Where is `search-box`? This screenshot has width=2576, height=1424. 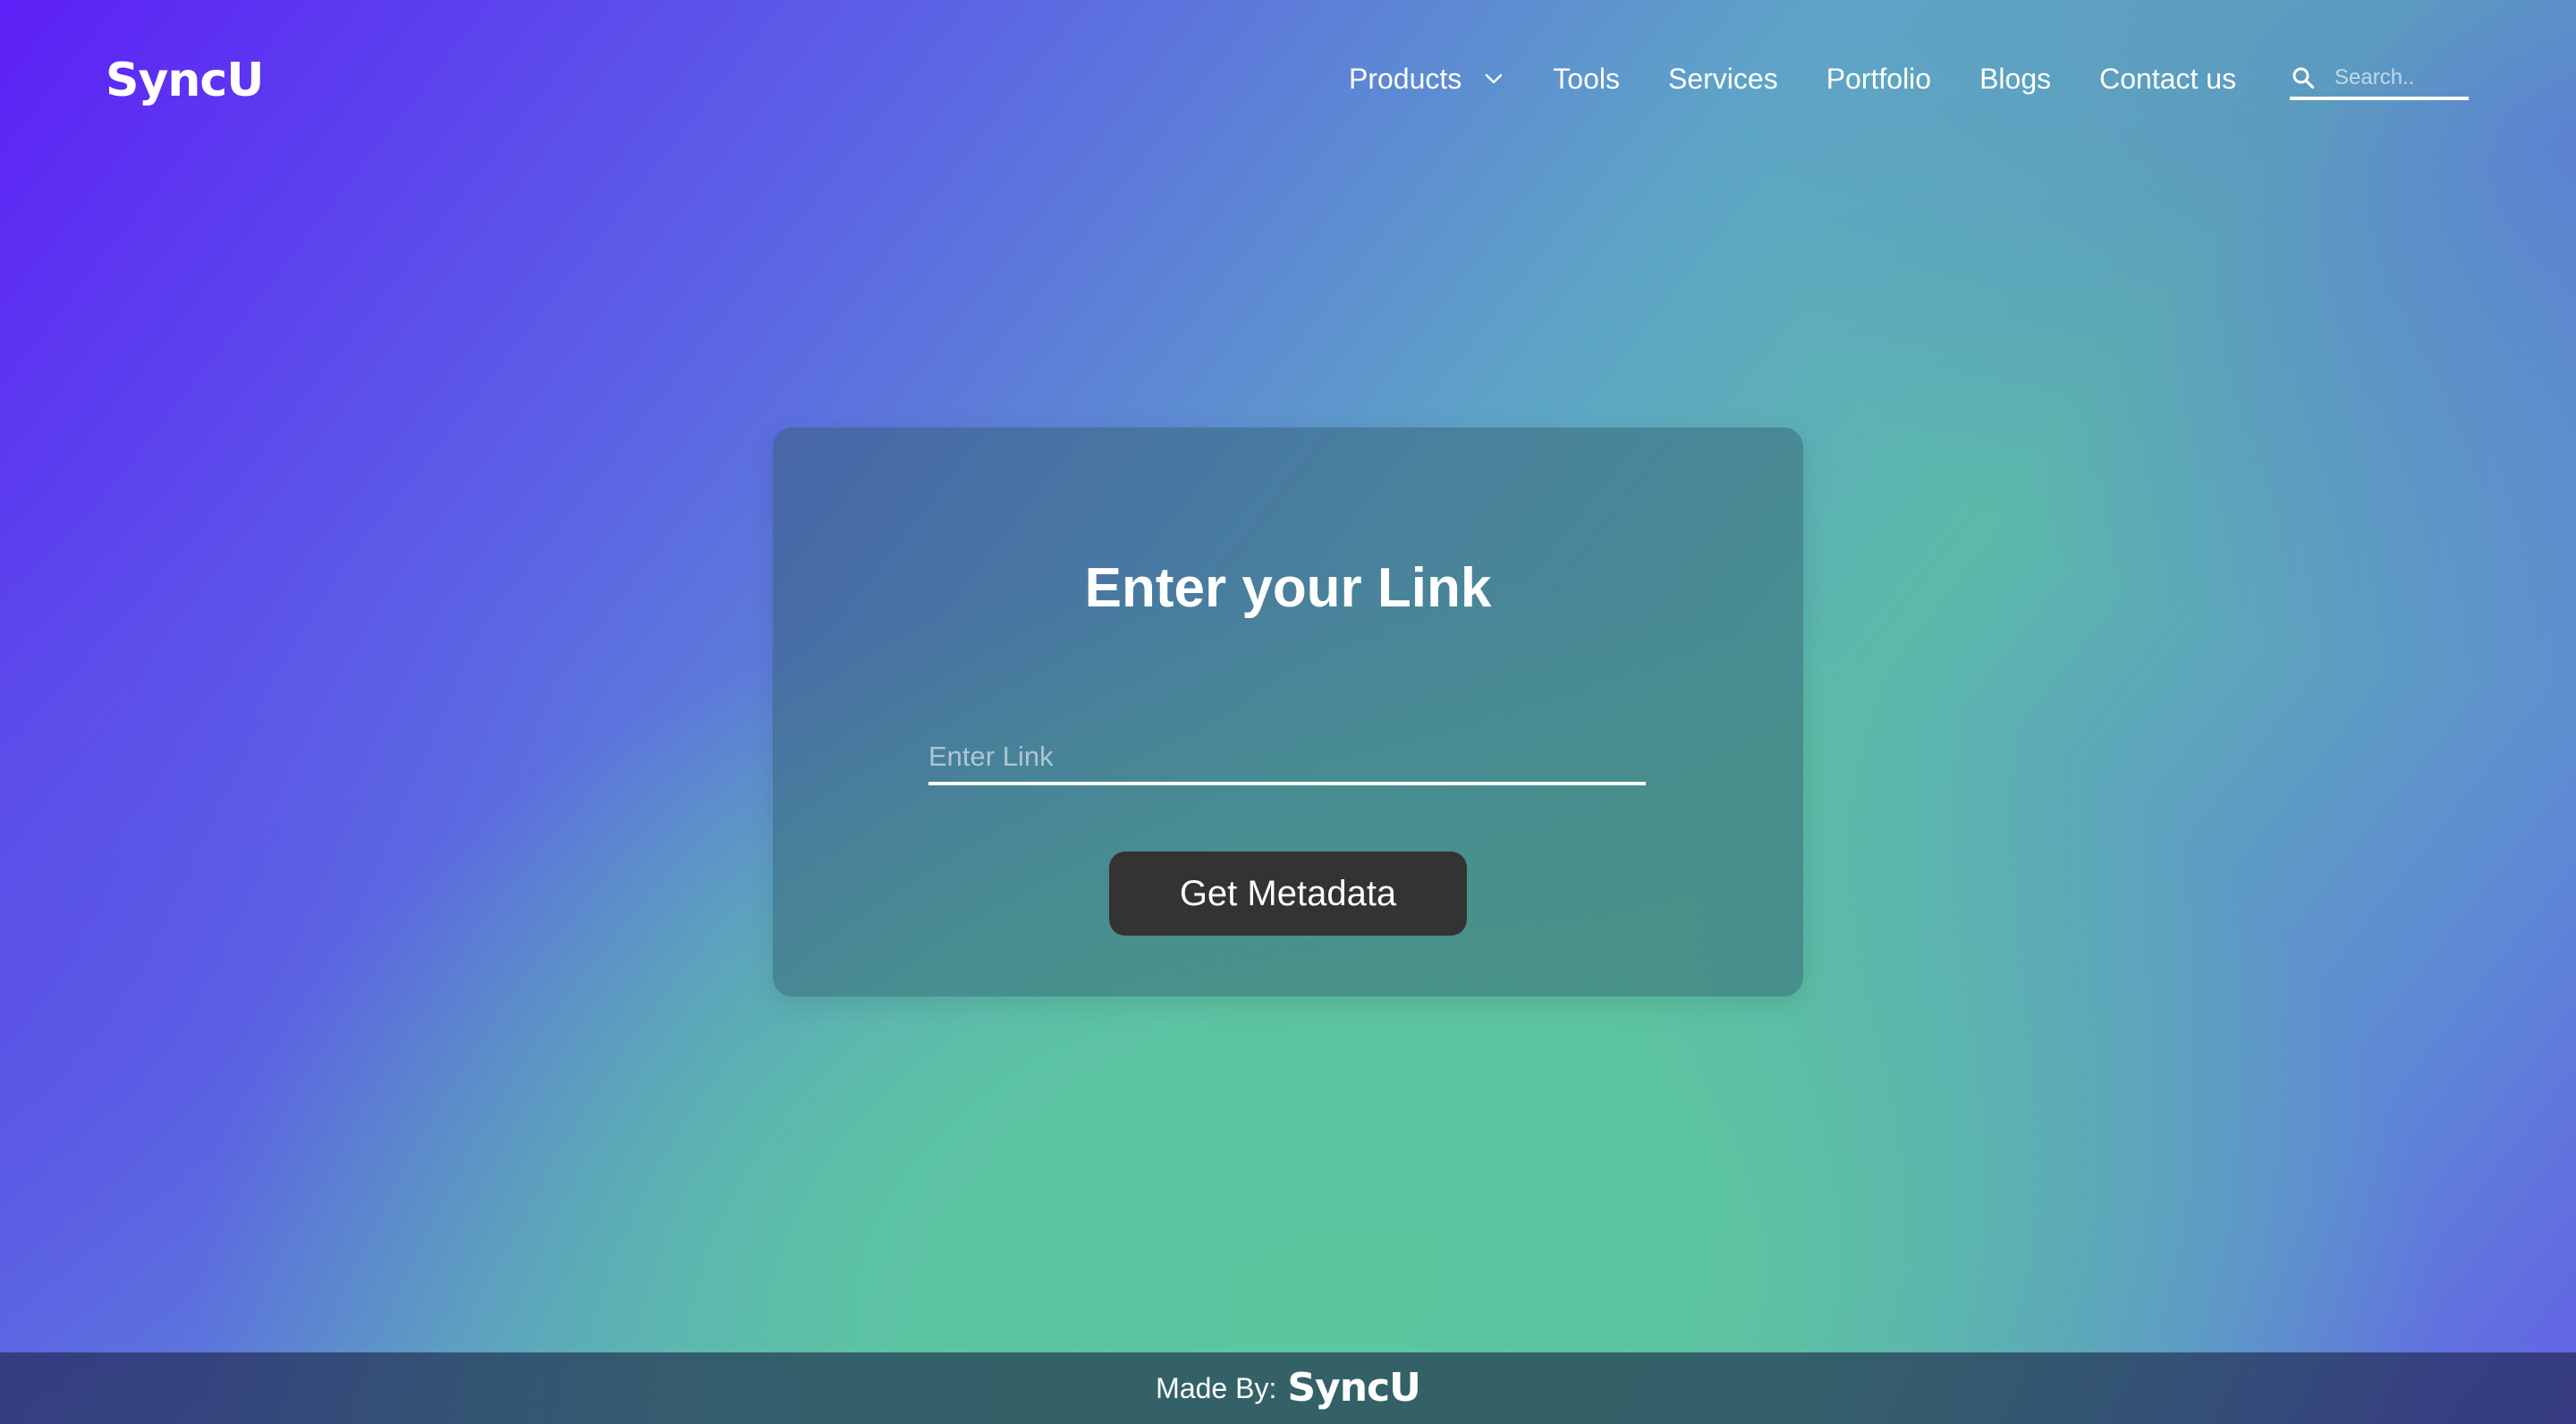 search-box is located at coordinates (2379, 79).